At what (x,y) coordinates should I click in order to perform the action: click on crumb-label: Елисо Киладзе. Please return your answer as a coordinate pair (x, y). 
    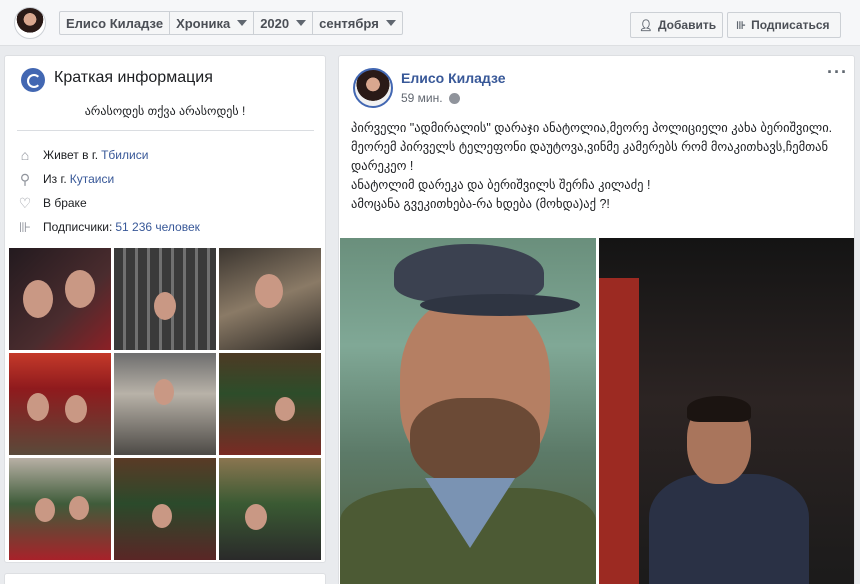
    Looking at the image, I should click on (115, 23).